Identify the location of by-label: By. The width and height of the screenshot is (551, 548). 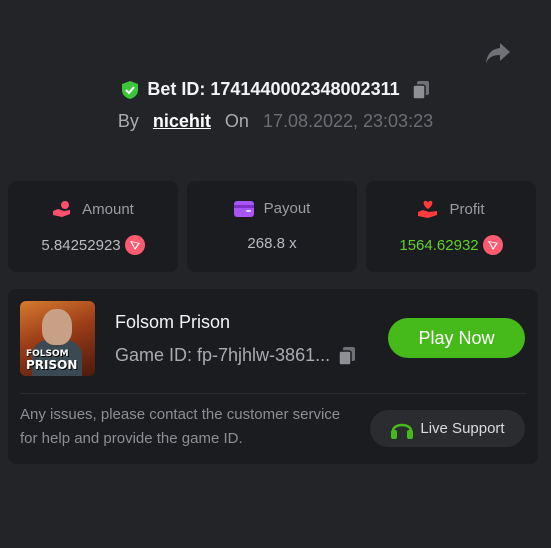
(128, 121).